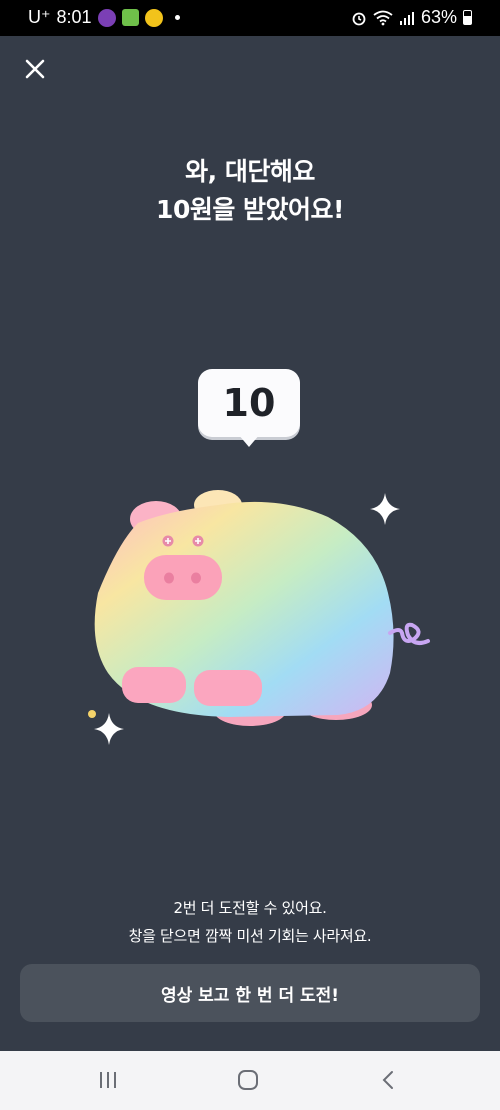  I want to click on carrier-label: U⁺, so click(39, 17).